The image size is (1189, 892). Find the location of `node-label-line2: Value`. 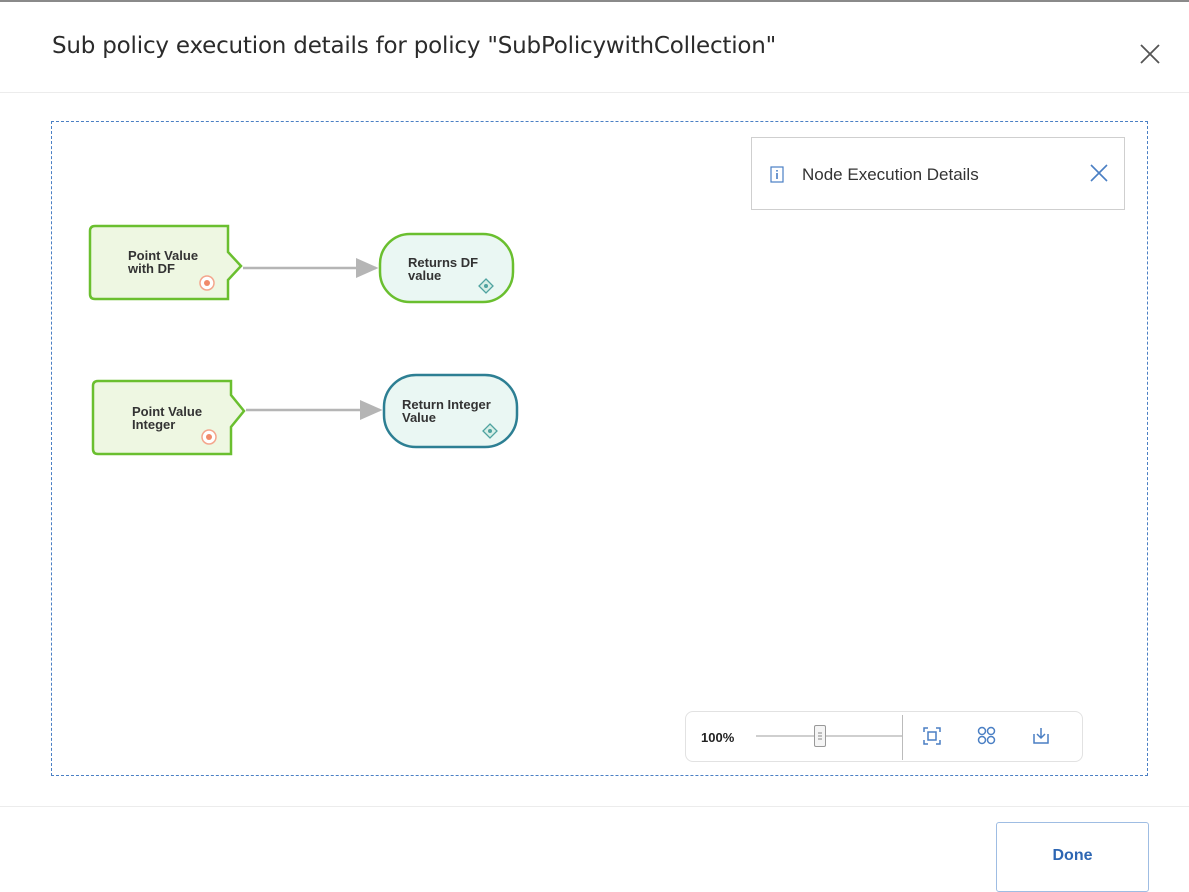

node-label-line2: Value is located at coordinates (419, 417).